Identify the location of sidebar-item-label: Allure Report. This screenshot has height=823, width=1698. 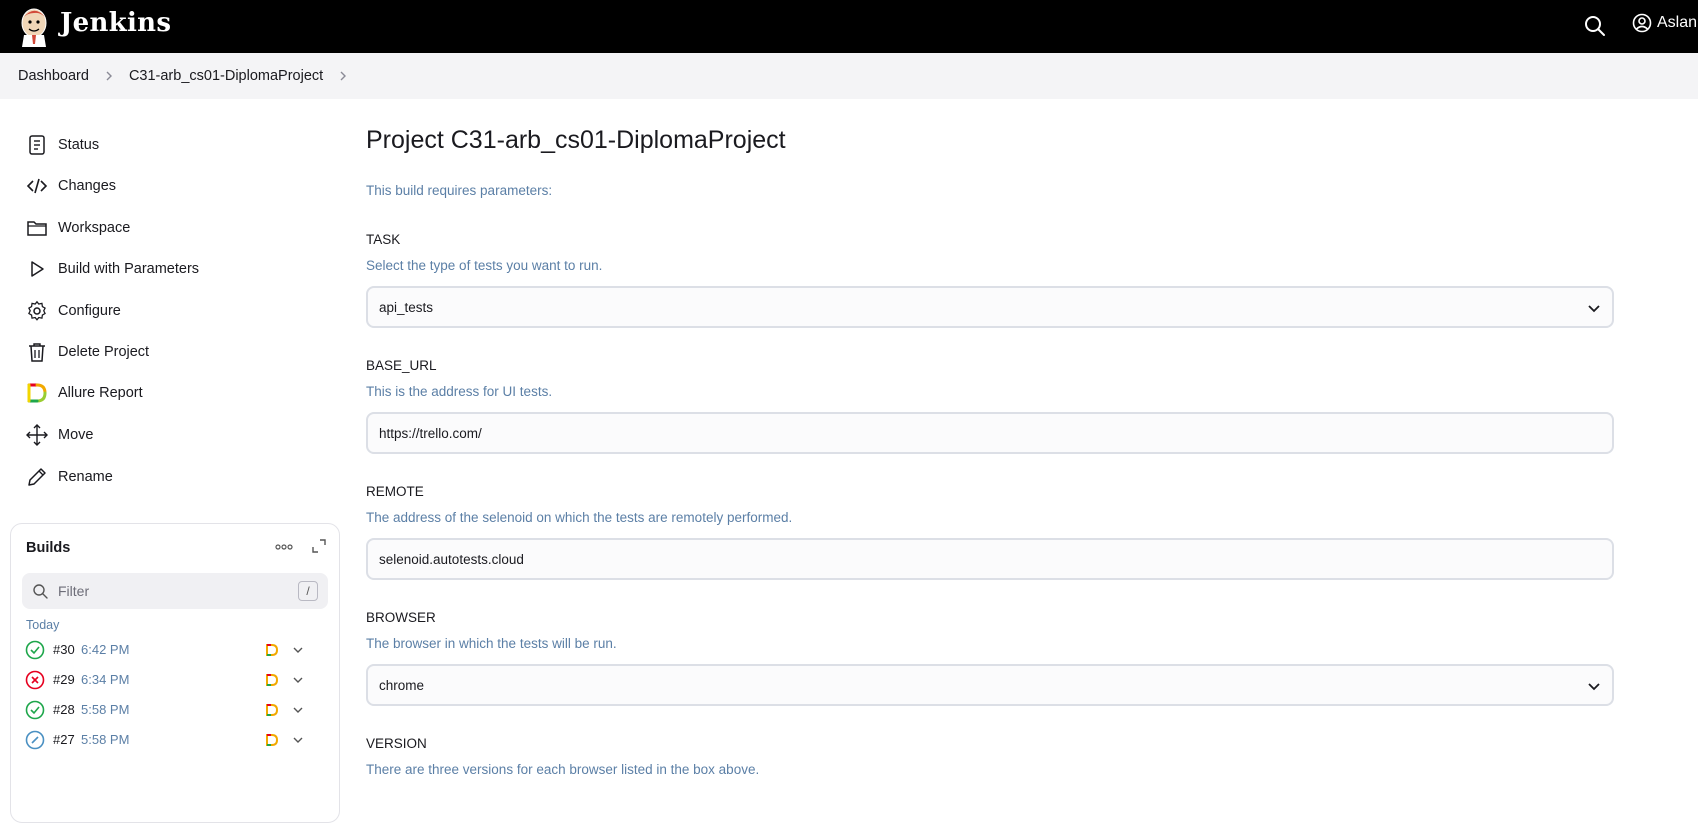
(100, 393).